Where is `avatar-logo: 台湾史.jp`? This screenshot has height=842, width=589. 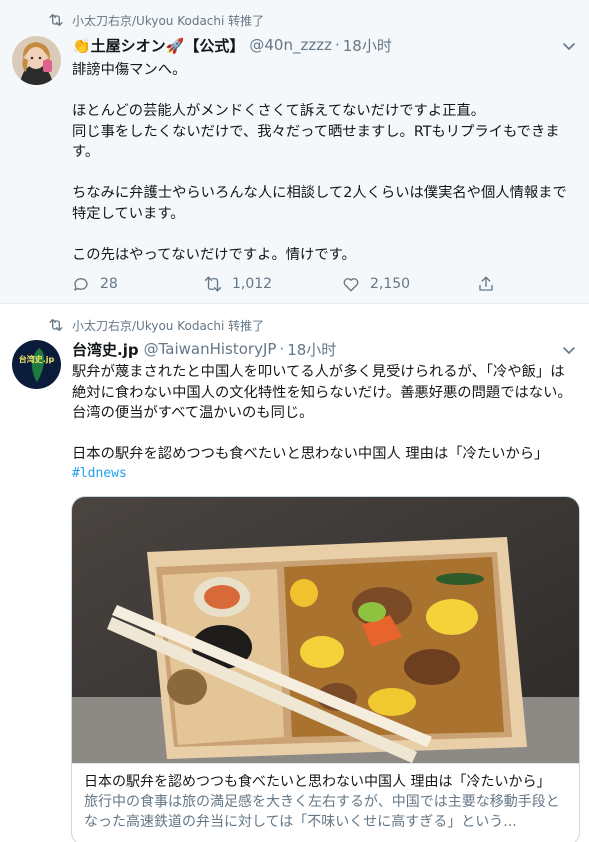 avatar-logo: 台湾史.jp is located at coordinates (36, 364).